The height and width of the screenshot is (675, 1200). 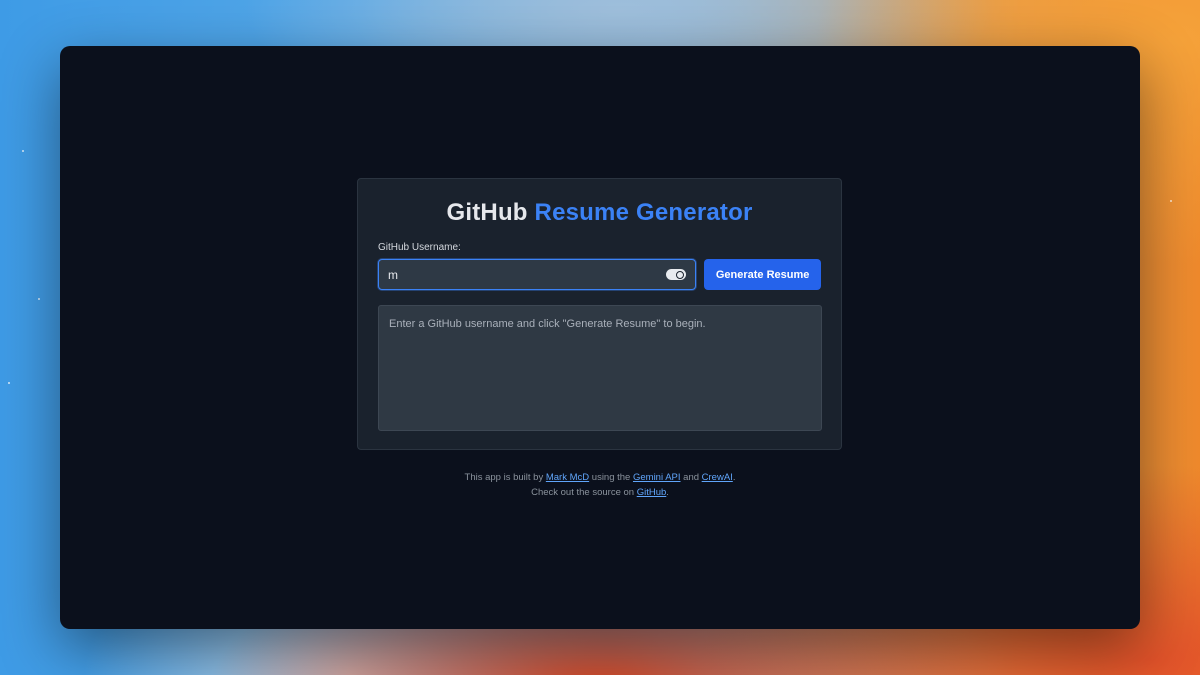 I want to click on input-row: Generate Resume, so click(x=599, y=274).